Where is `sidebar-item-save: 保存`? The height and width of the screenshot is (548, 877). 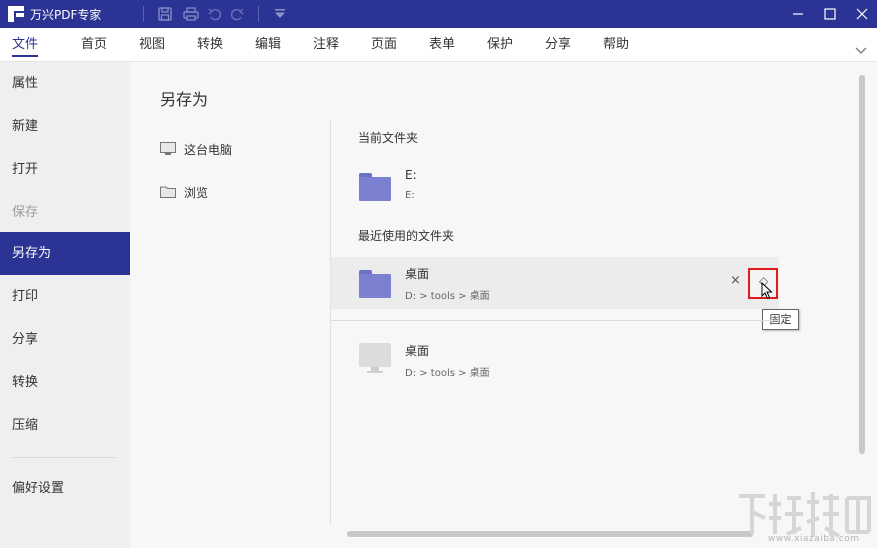 sidebar-item-save: 保存 is located at coordinates (25, 212).